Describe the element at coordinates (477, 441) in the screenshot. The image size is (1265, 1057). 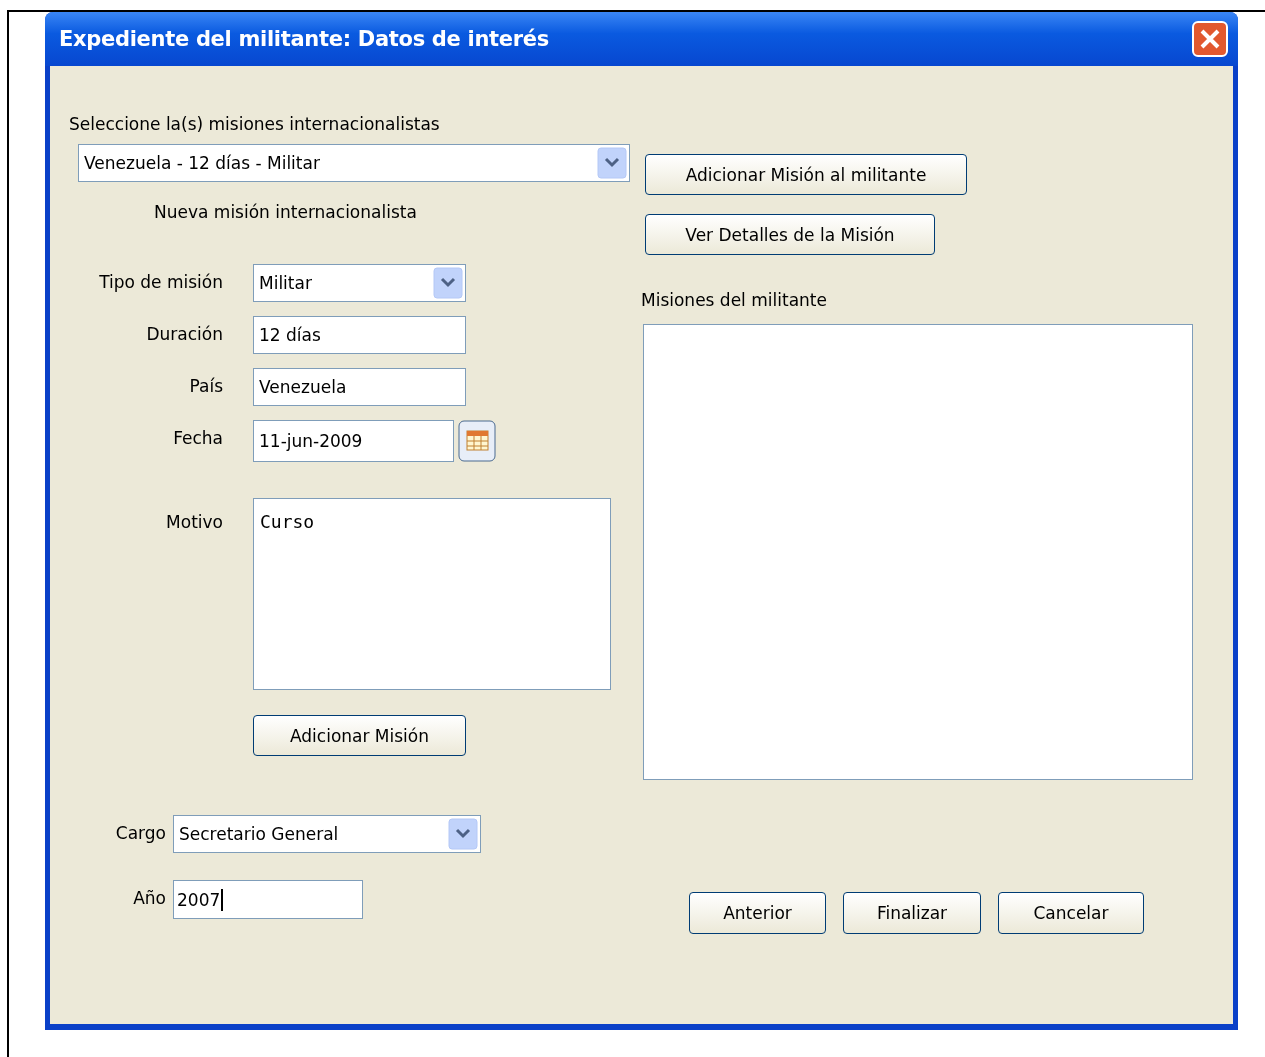
I see `calendar-icon` at that location.